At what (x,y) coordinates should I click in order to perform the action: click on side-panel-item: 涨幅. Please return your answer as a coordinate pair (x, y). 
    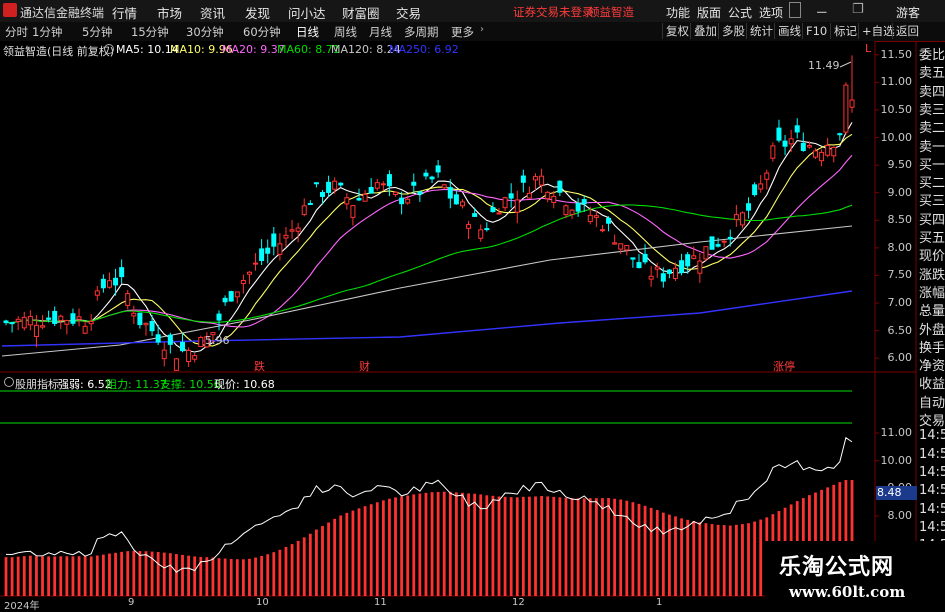
    Looking at the image, I should click on (932, 291).